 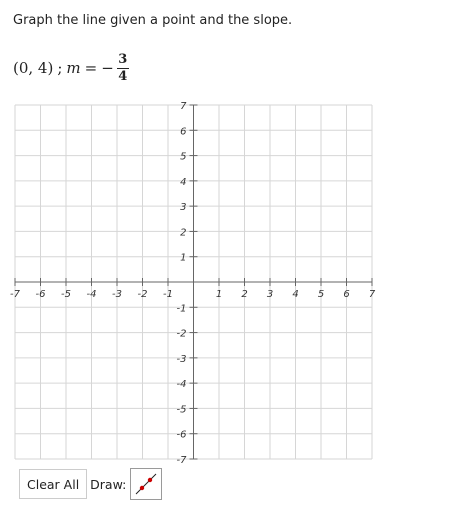 I want to click on draw-label: Draw:, so click(x=108, y=484).